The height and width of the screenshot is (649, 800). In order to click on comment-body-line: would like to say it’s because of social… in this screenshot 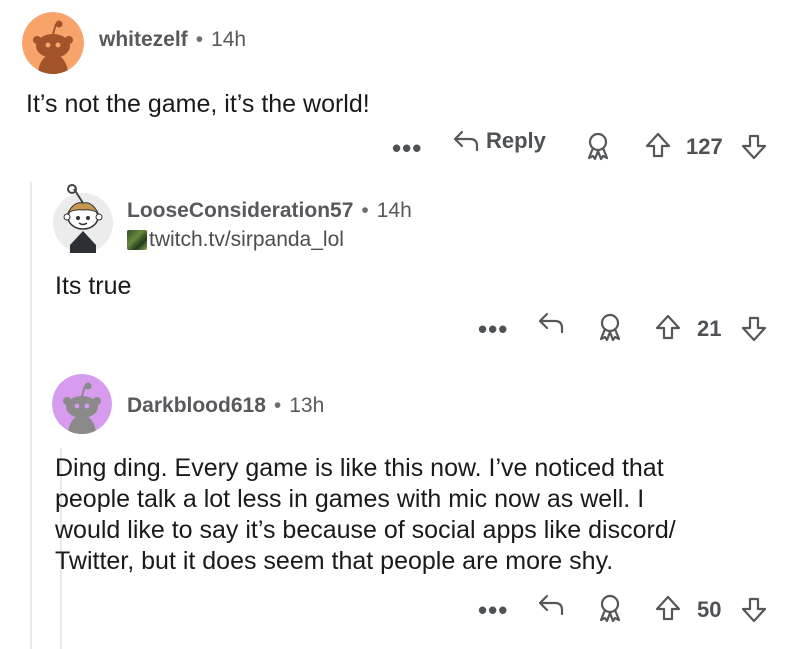, I will do `click(365, 530)`.